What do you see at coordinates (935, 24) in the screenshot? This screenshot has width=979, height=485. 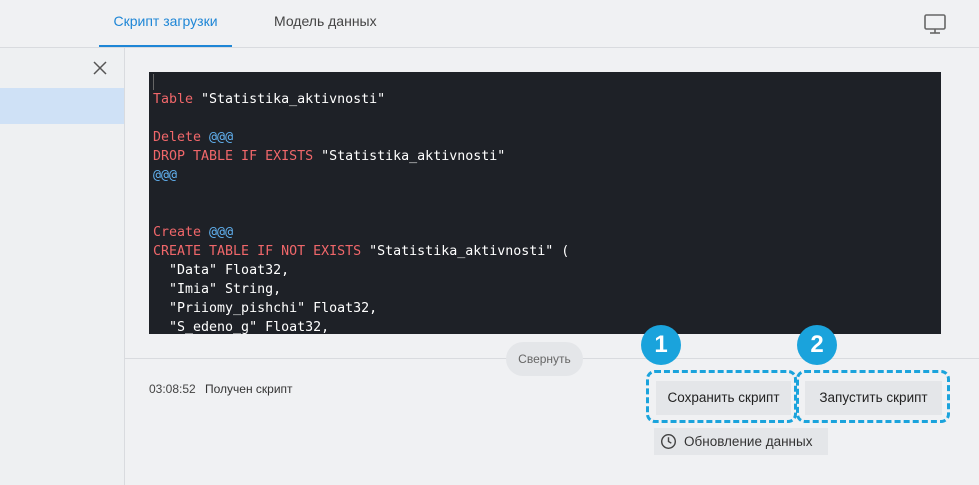 I see `monitor-icon` at bounding box center [935, 24].